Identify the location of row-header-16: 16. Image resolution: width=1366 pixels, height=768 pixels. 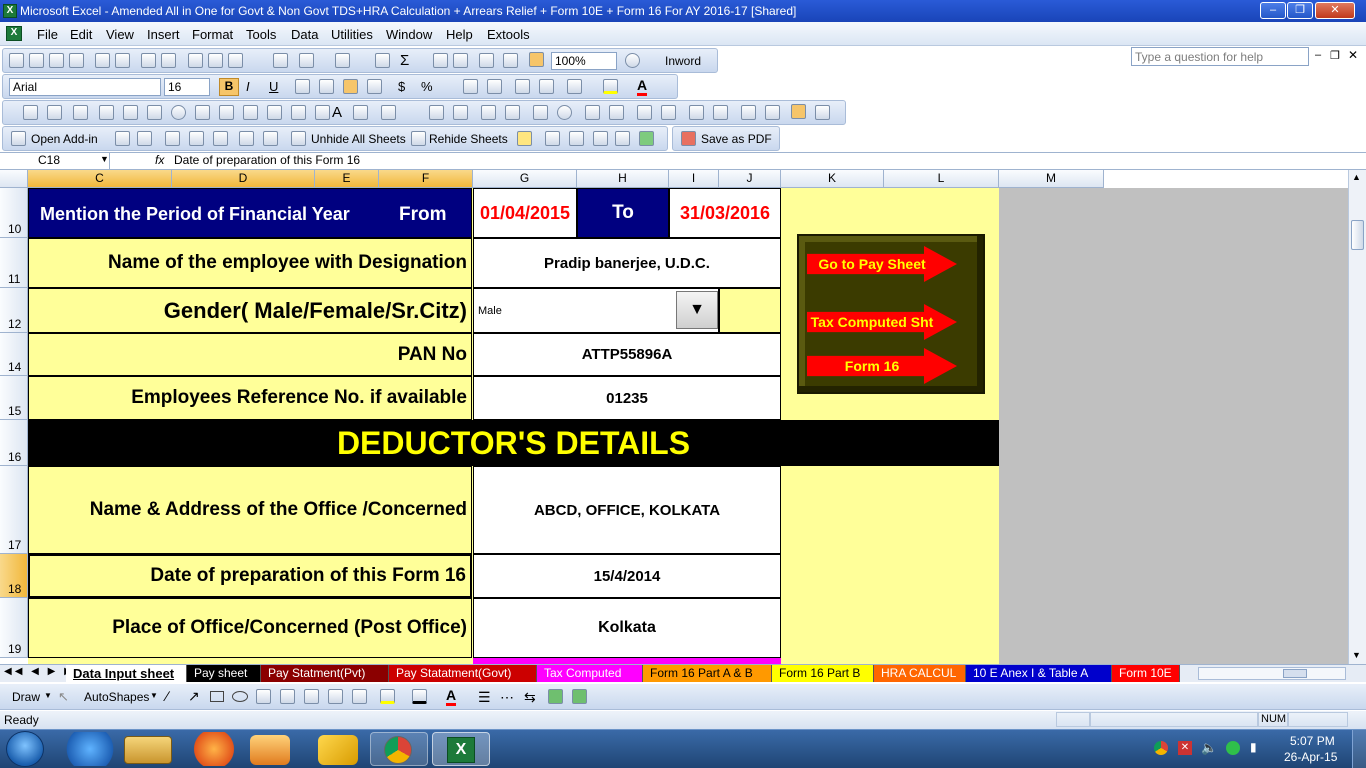
(14, 443).